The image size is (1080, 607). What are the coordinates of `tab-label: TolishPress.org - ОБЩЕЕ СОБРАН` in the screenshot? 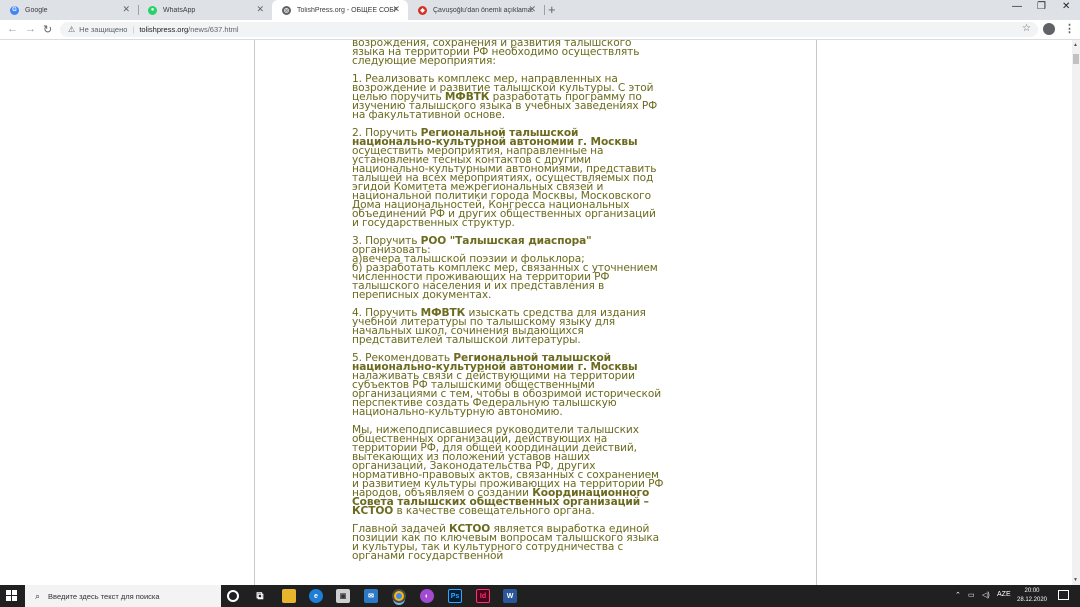 It's located at (347, 10).